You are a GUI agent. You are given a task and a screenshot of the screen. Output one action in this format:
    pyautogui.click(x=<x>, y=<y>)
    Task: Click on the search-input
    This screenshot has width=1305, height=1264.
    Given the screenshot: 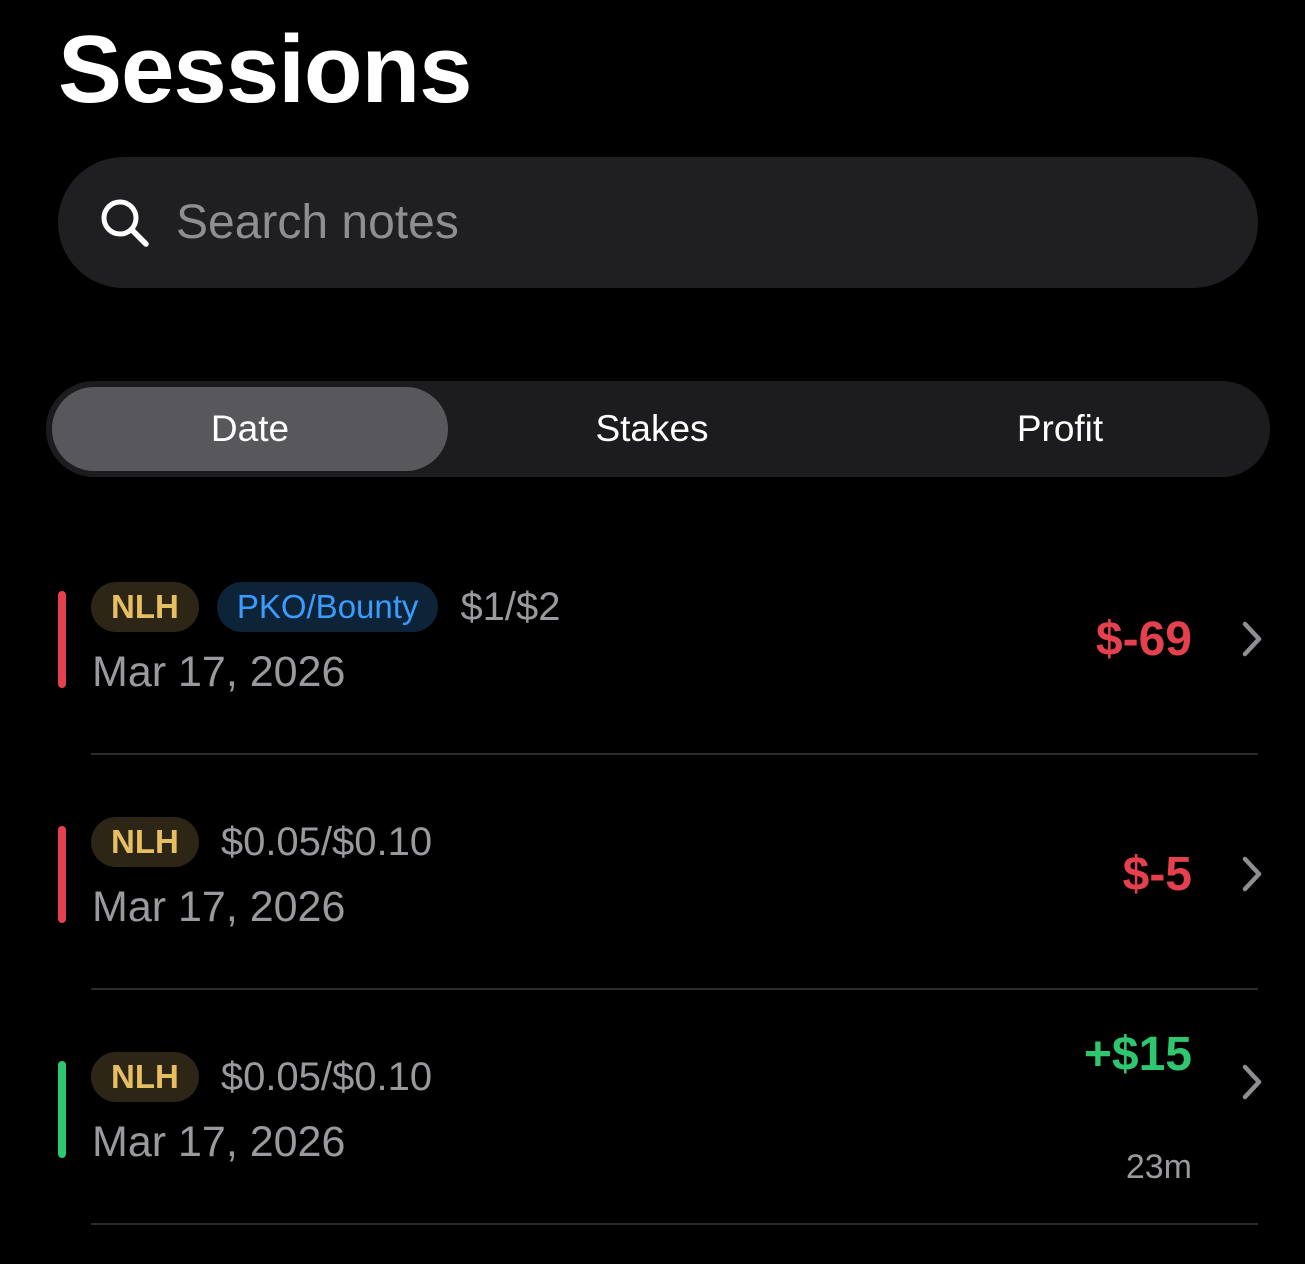 What is the action you would take?
    pyautogui.click(x=676, y=222)
    